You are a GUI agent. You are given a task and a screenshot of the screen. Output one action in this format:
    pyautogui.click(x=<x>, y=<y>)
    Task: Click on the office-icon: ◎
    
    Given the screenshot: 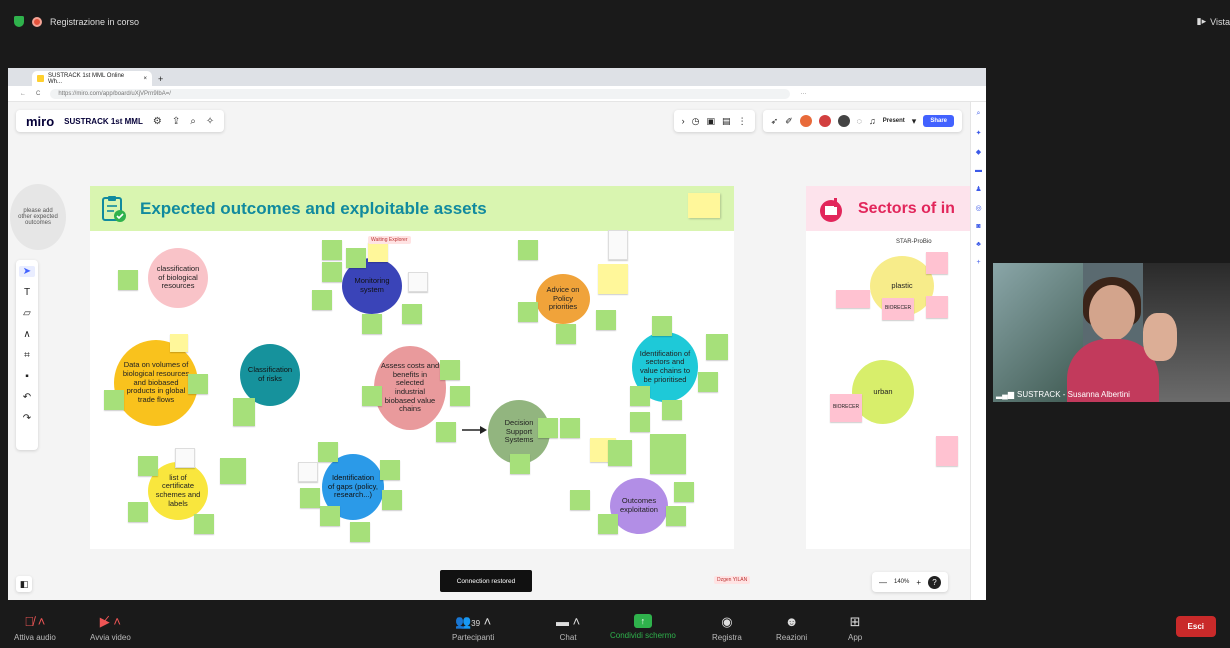 What is the action you would take?
    pyautogui.click(x=978, y=208)
    